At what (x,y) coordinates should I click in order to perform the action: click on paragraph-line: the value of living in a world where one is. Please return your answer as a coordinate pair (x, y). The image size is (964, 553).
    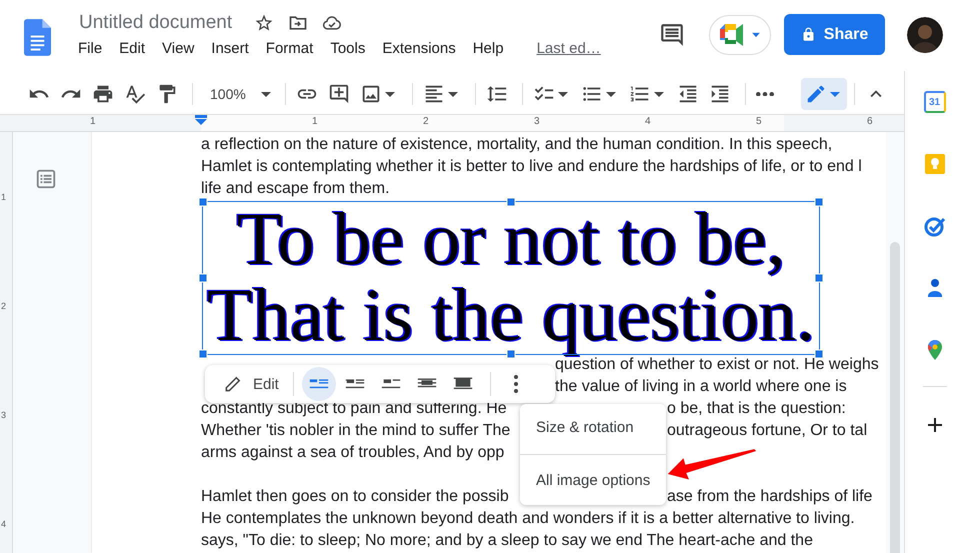
    Looking at the image, I should click on (701, 387).